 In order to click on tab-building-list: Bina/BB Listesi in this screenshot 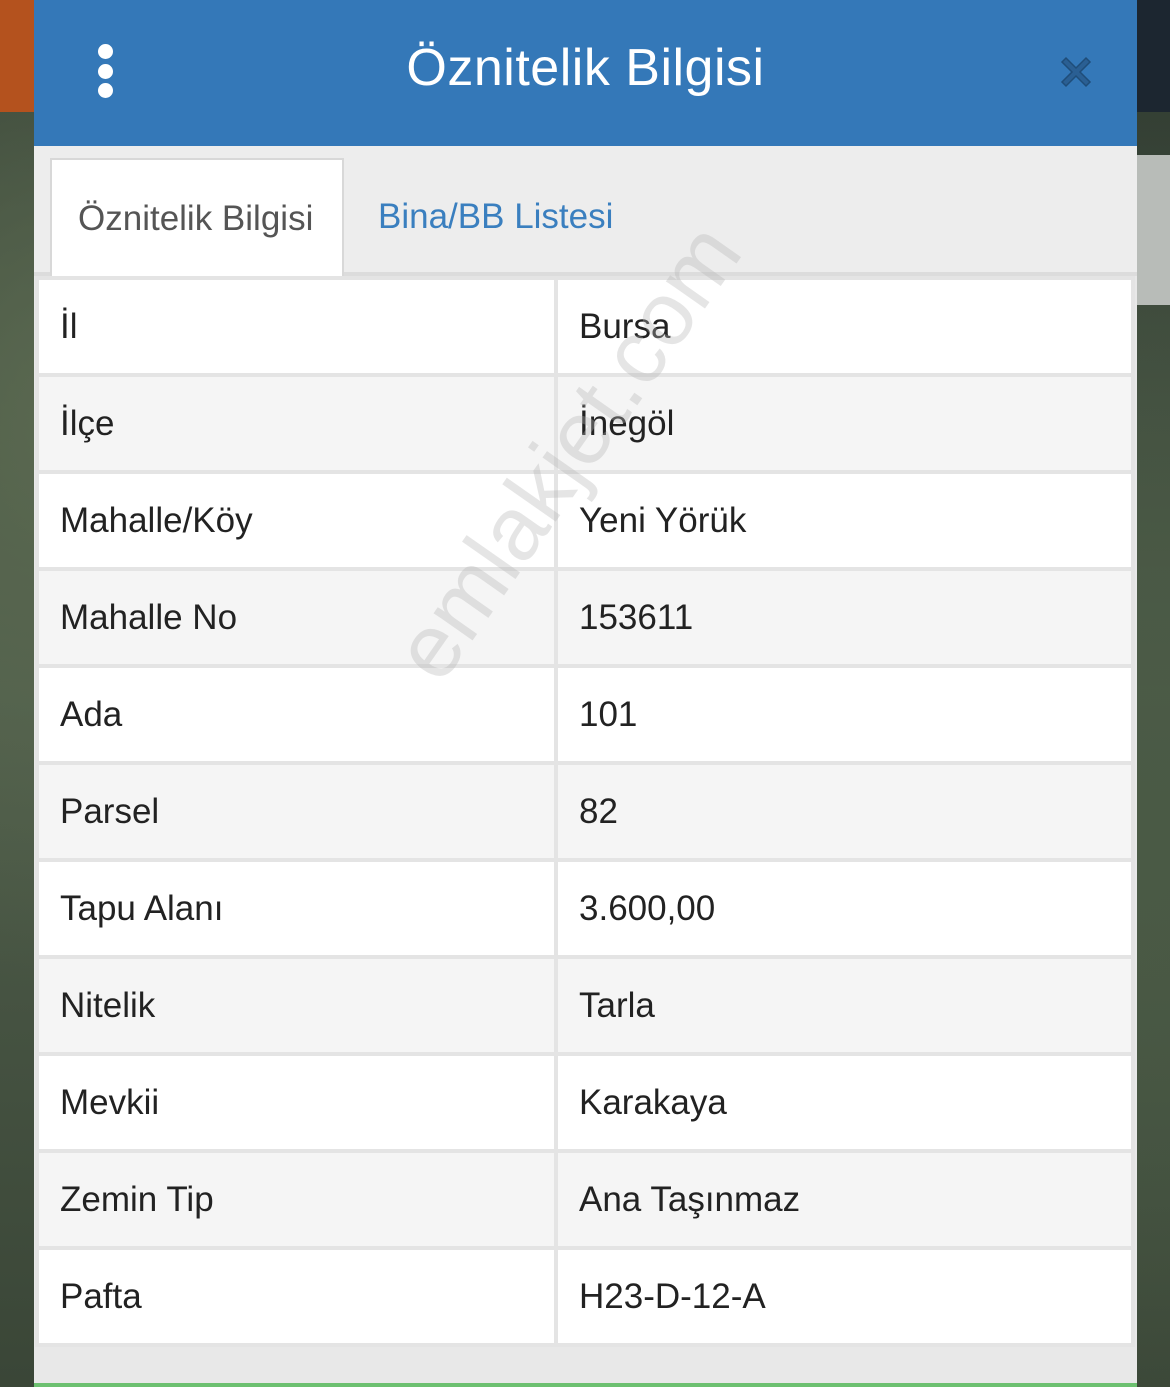, I will do `click(495, 215)`.